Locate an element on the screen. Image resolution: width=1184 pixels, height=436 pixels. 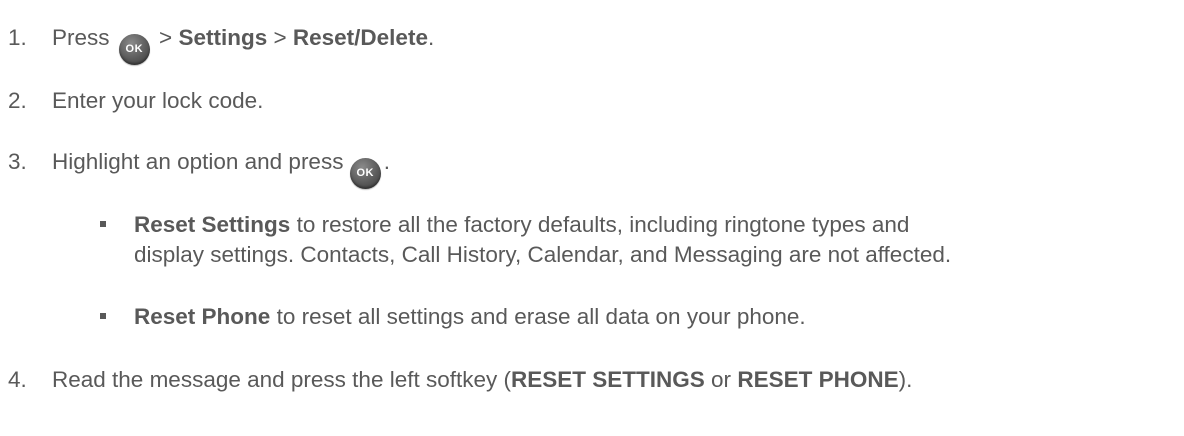
step-number: 4. is located at coordinates (17, 379).